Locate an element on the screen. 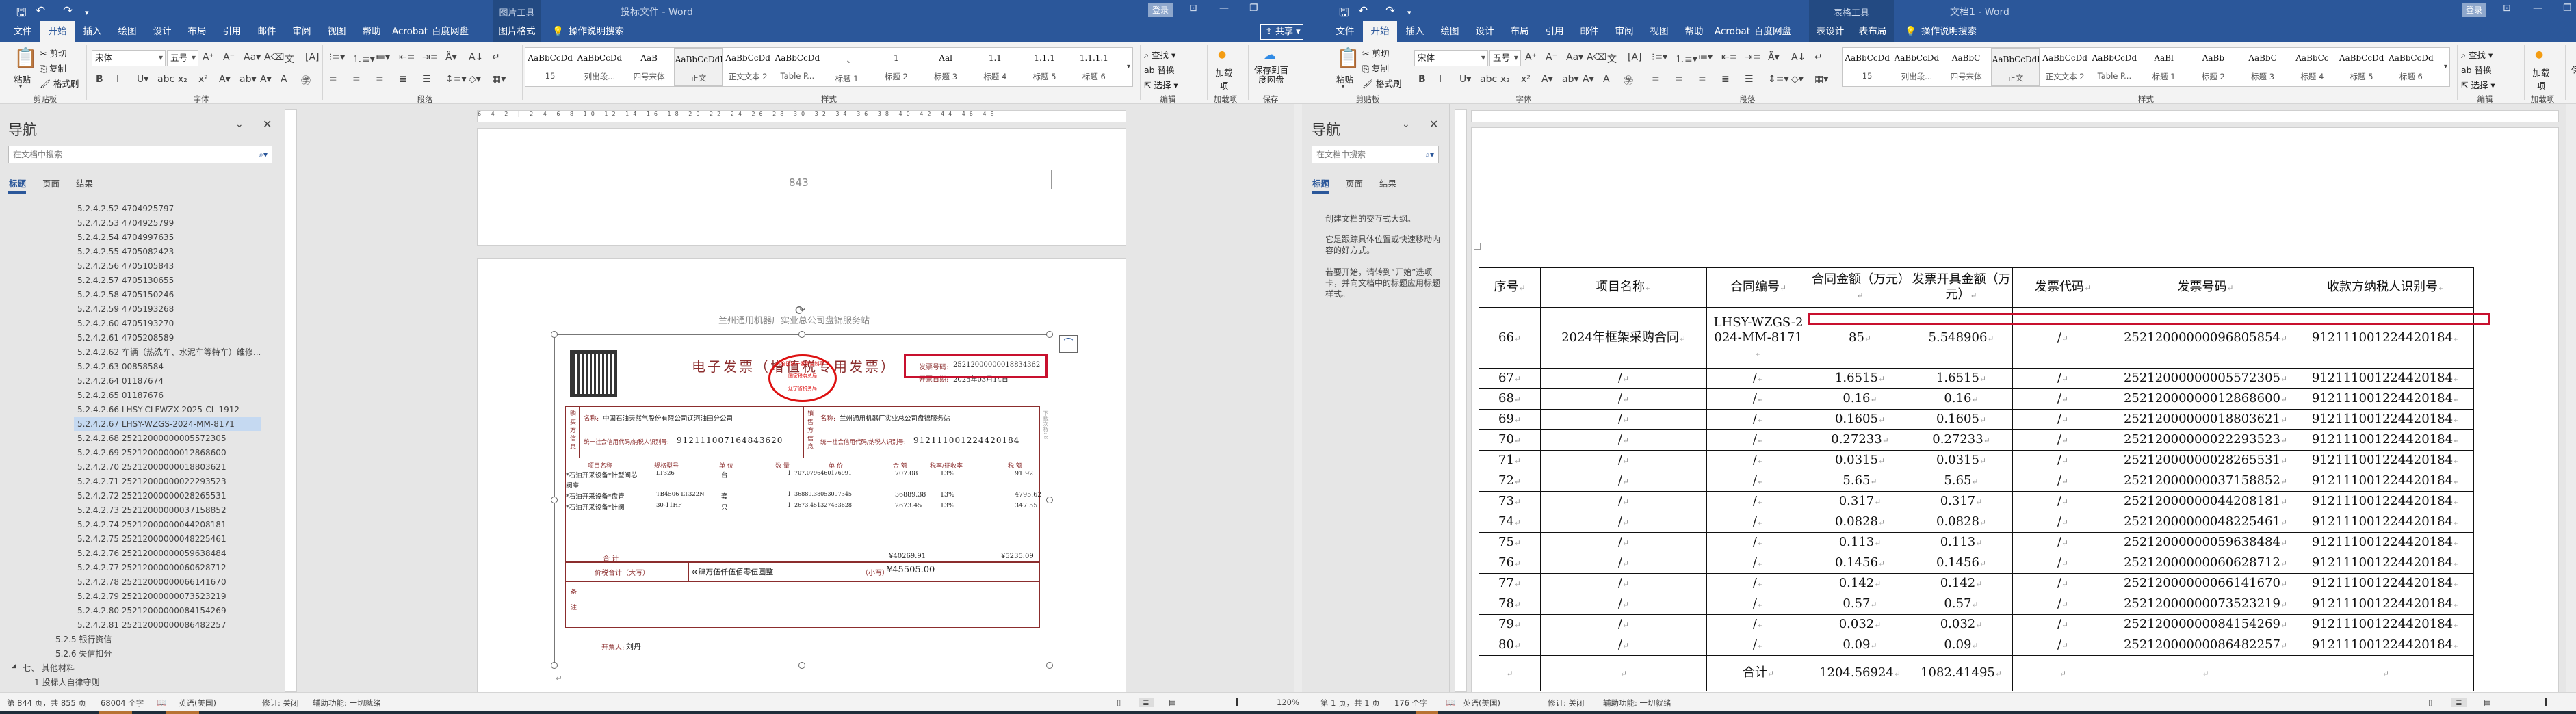  language: 英语(美国) is located at coordinates (1481, 703).